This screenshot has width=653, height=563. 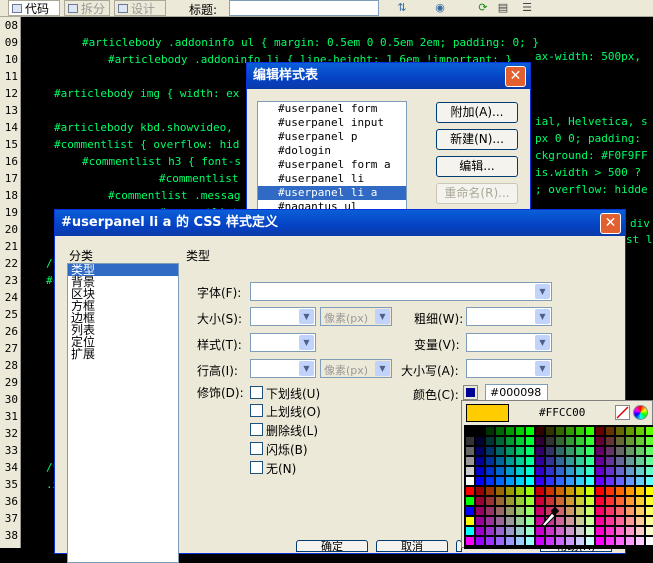 I want to click on rule-list-item: #userpanel li, so click(x=332, y=179).